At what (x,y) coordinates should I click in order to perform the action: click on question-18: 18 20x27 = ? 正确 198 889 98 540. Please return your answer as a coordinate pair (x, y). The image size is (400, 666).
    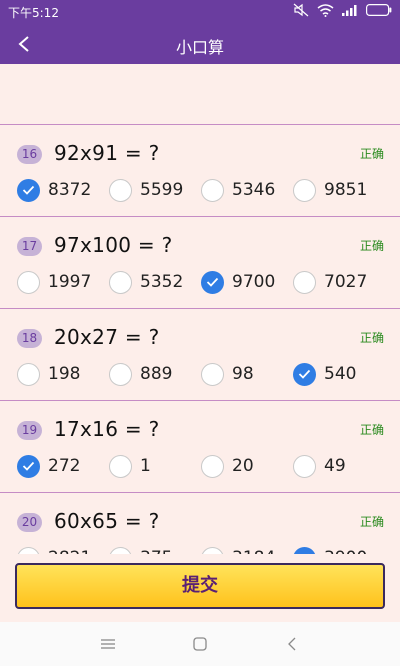
    Looking at the image, I should click on (200, 355).